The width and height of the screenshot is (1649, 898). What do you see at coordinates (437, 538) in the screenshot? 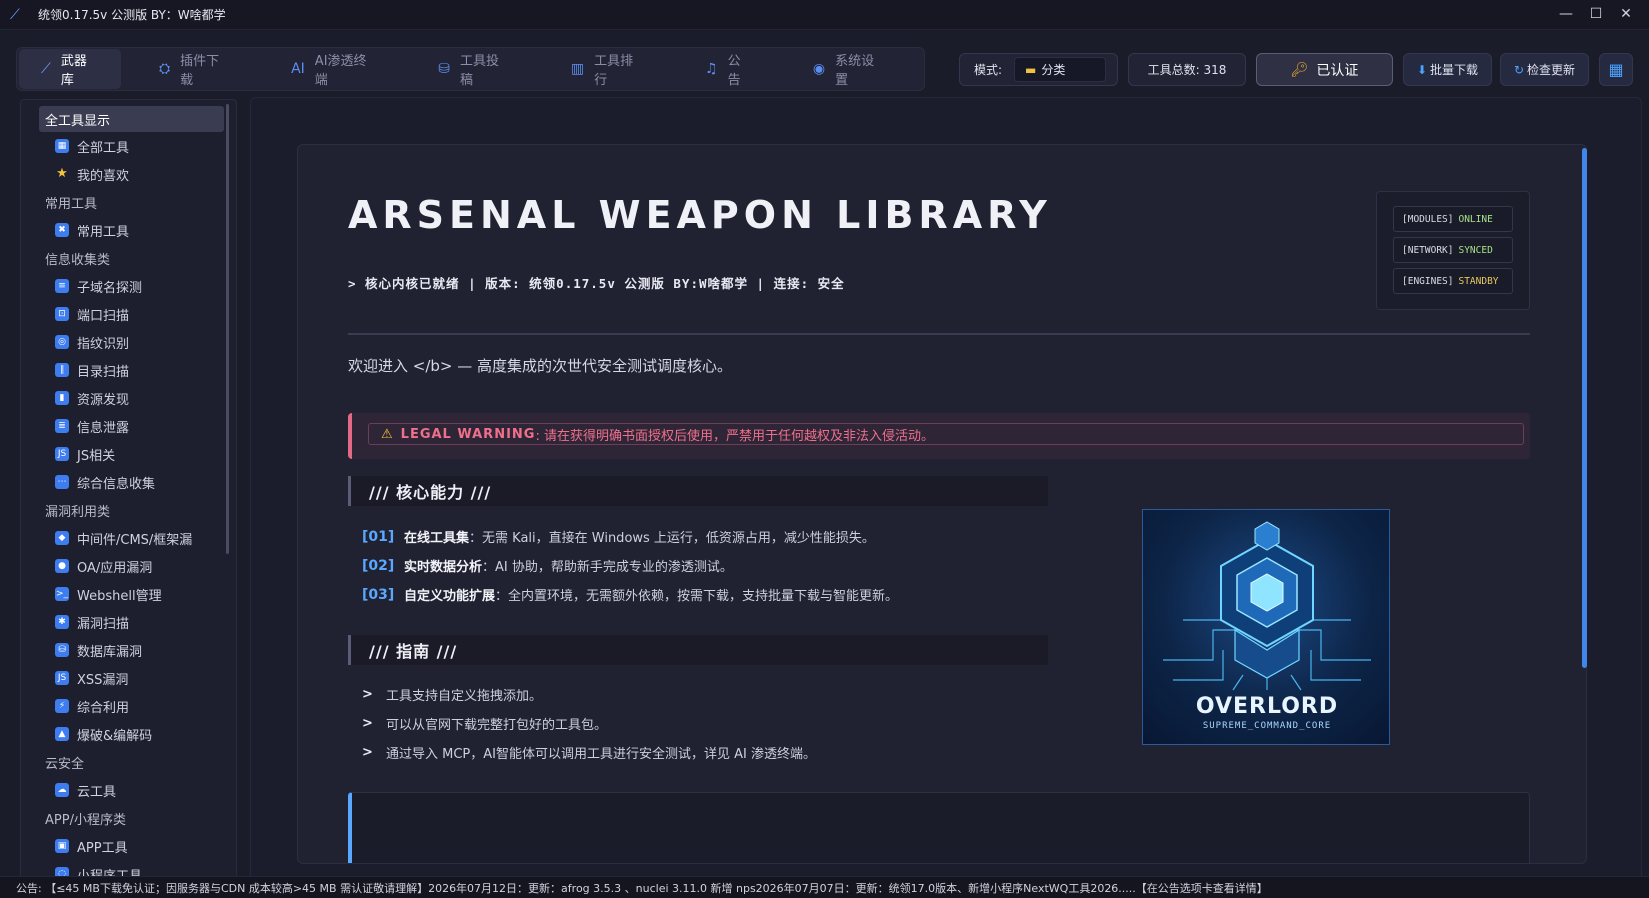
I see `capability-key: 在线工具集` at bounding box center [437, 538].